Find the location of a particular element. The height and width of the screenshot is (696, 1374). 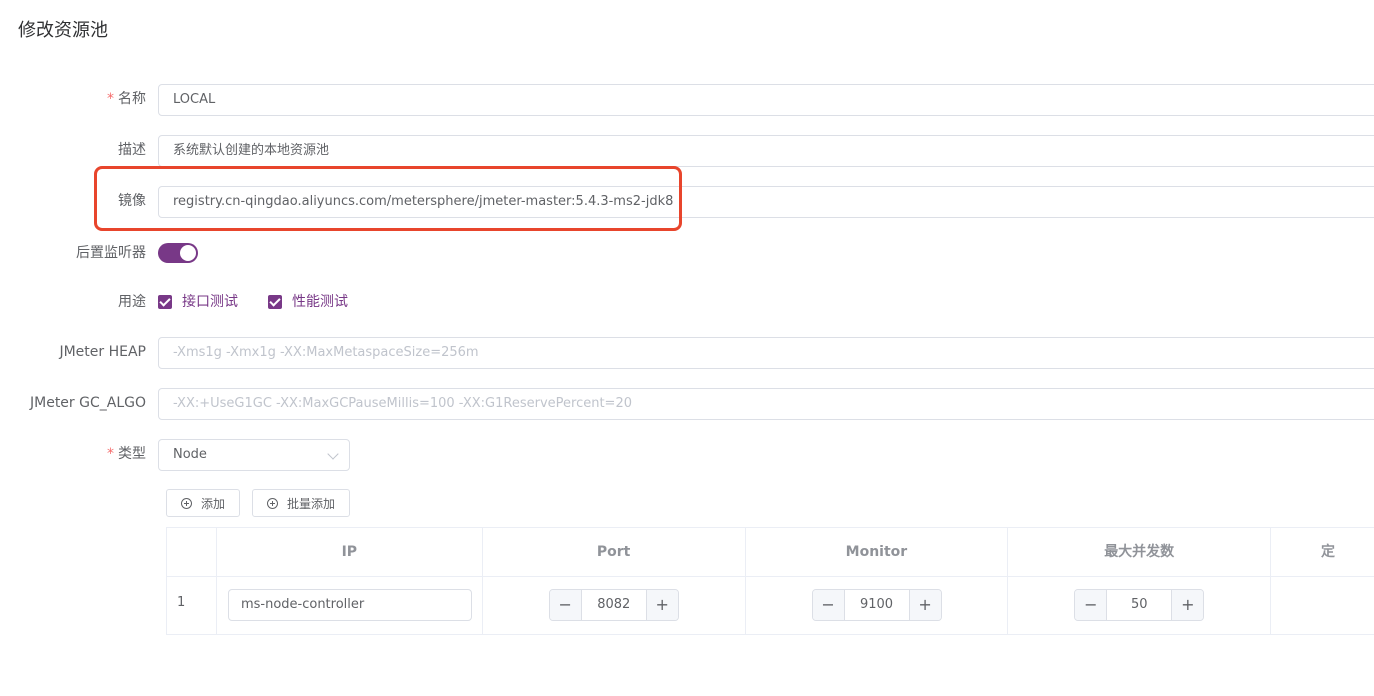

type-select-value: Node is located at coordinates (190, 454).